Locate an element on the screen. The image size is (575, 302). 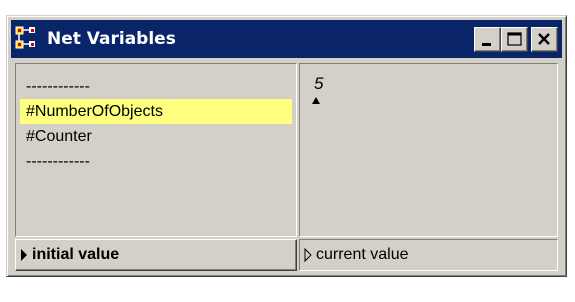
close-button is located at coordinates (544, 39).